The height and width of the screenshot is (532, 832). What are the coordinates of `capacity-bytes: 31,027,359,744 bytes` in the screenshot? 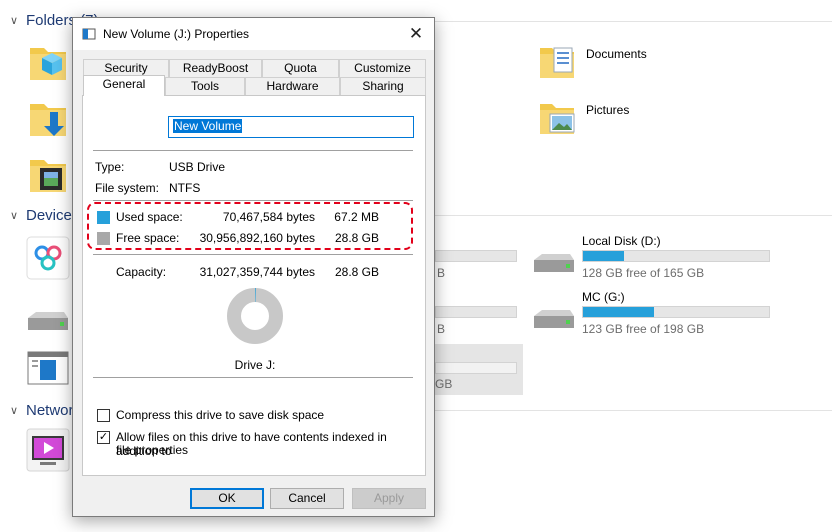 It's located at (257, 272).